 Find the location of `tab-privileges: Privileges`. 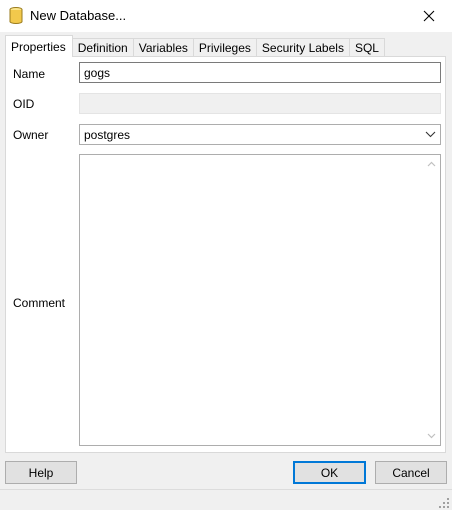

tab-privileges: Privileges is located at coordinates (224, 47).